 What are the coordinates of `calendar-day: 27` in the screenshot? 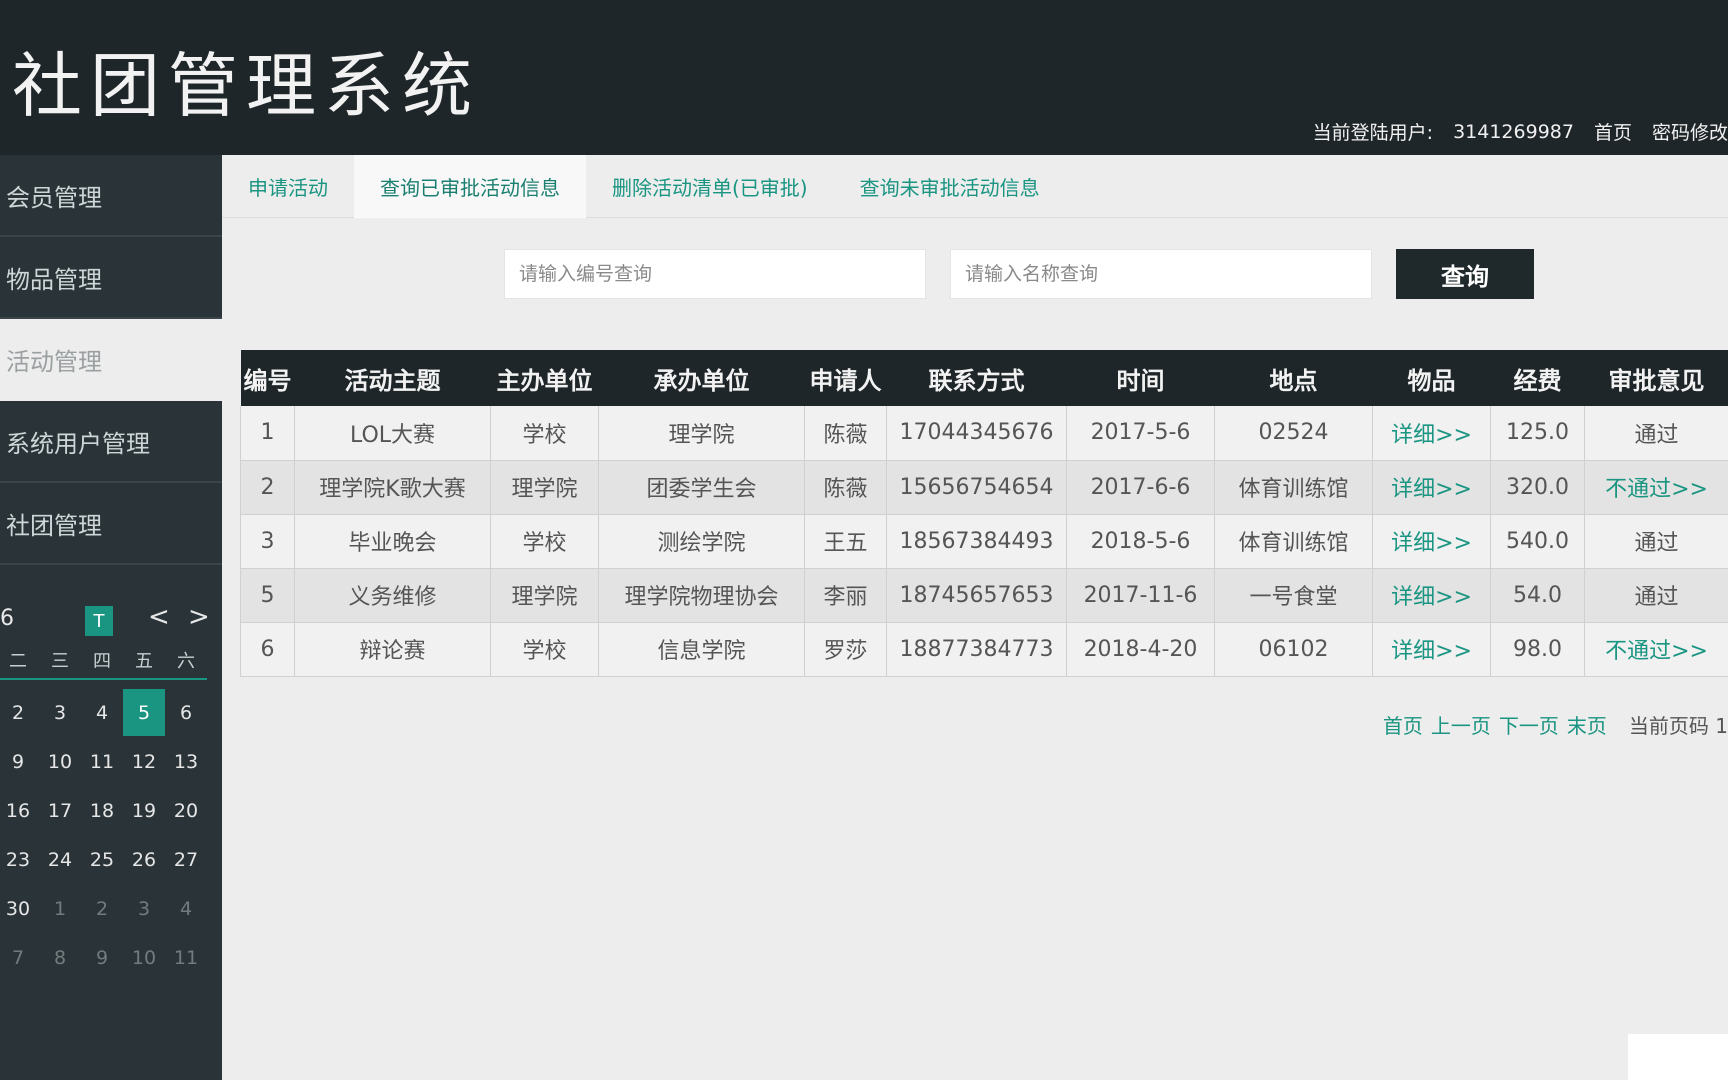 It's located at (186, 859).